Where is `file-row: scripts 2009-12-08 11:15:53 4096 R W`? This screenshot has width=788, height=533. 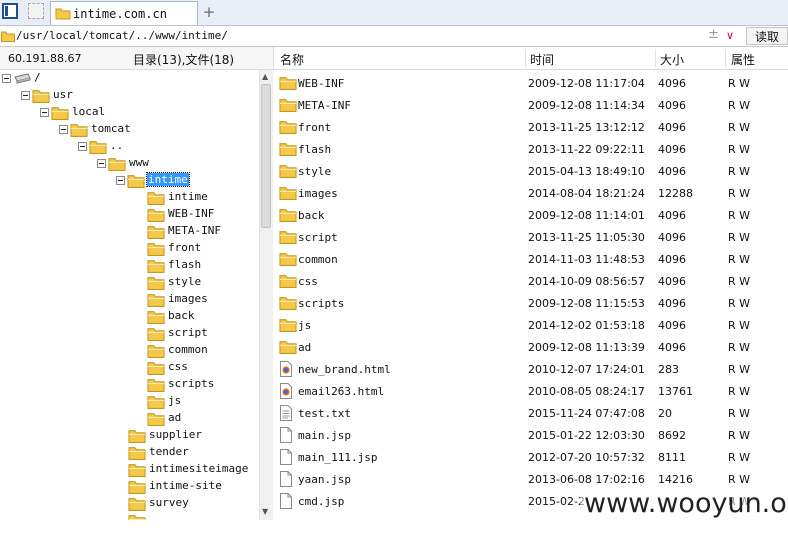
file-row: scripts 2009-12-08 11:15:53 4096 R W is located at coordinates (530, 303).